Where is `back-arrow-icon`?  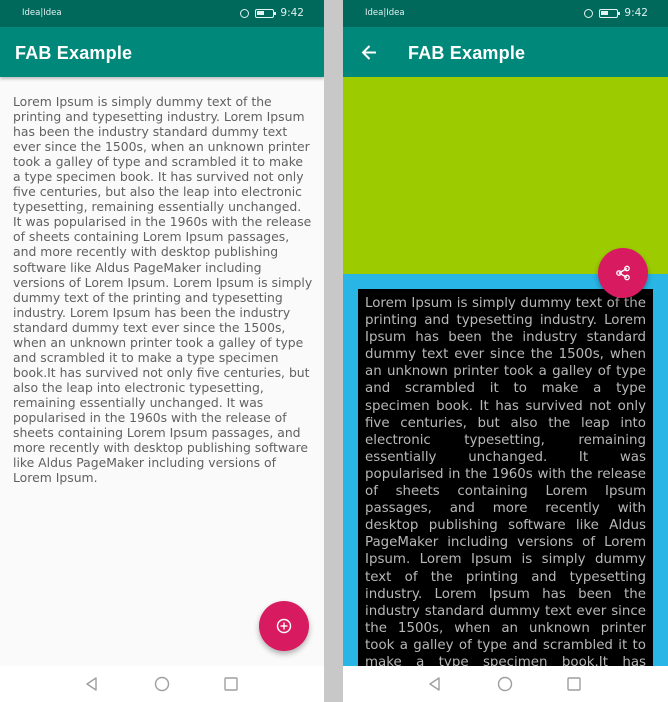 back-arrow-icon is located at coordinates (369, 52).